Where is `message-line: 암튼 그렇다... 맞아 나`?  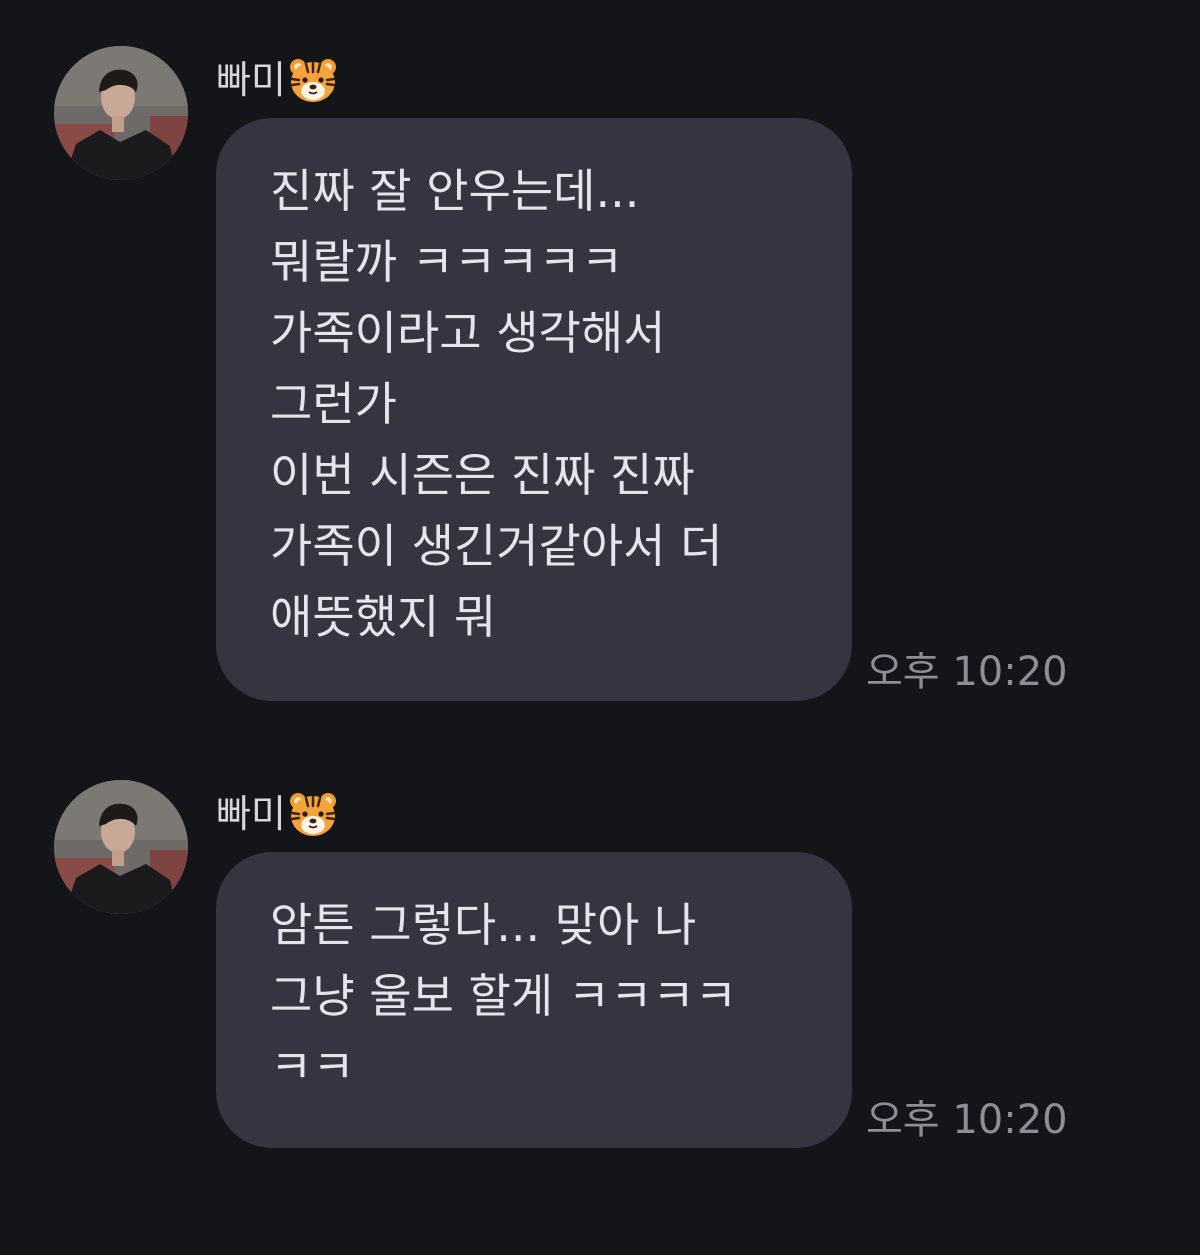
message-line: 암튼 그렇다... 맞아 나 is located at coordinates (483, 925).